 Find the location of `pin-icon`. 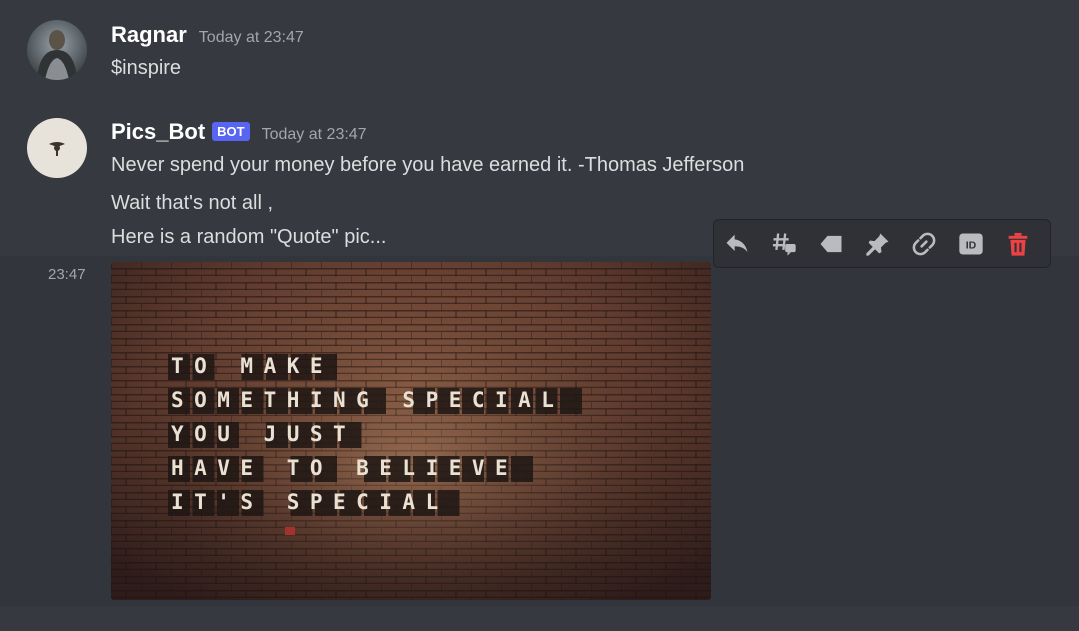

pin-icon is located at coordinates (877, 244).